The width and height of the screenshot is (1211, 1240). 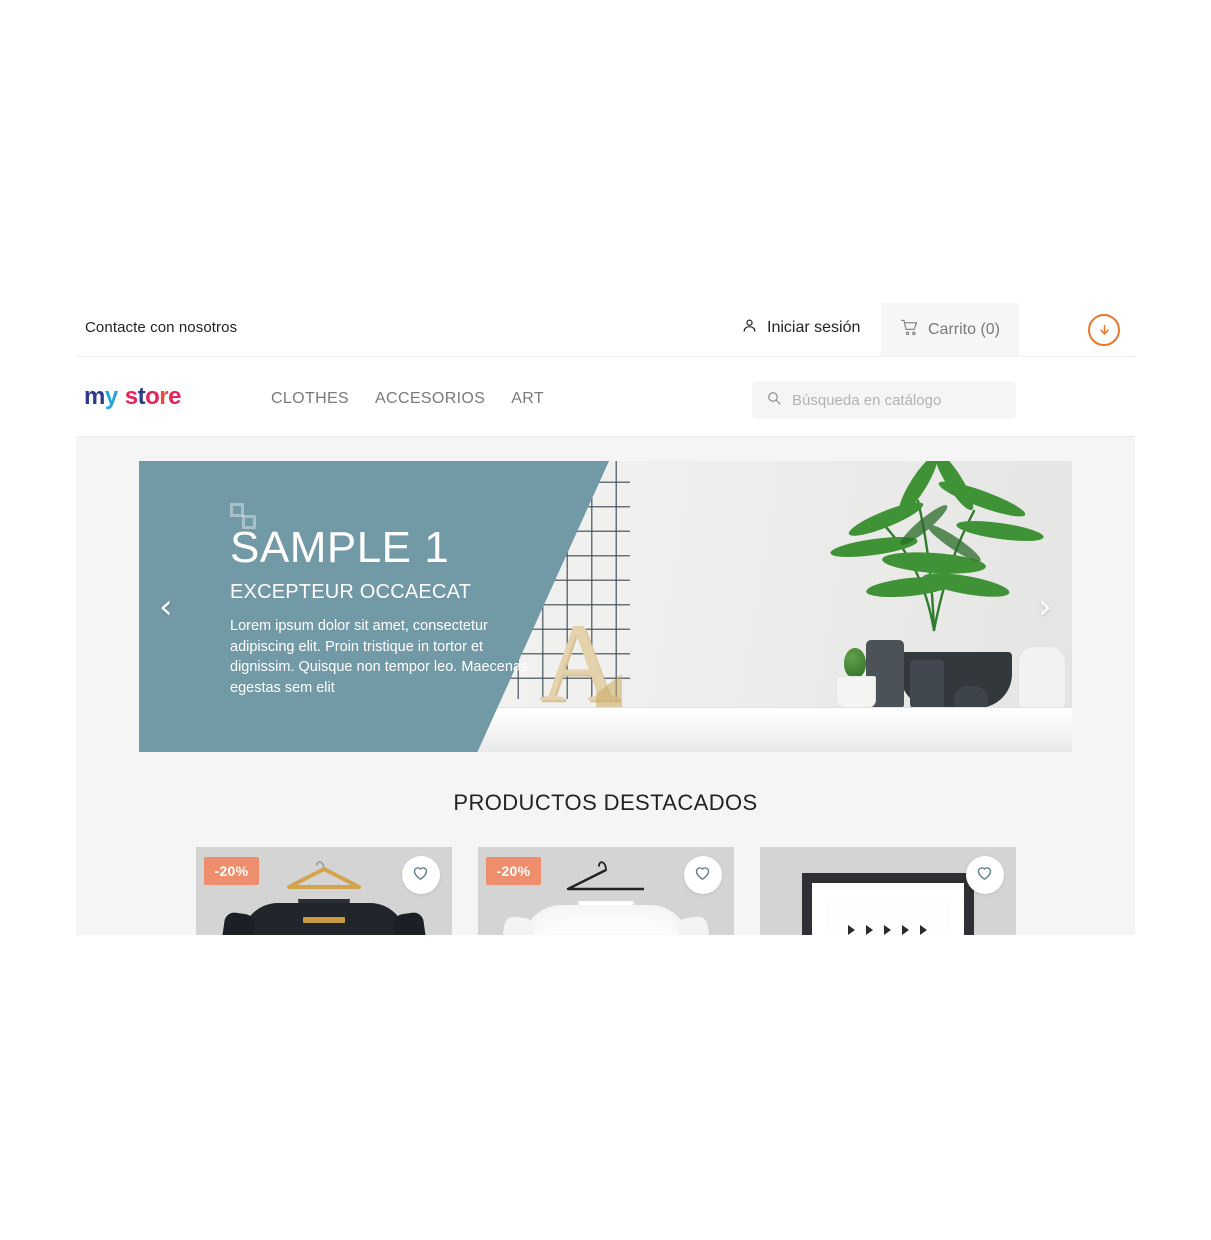 I want to click on gold-tag, so click(x=323, y=920).